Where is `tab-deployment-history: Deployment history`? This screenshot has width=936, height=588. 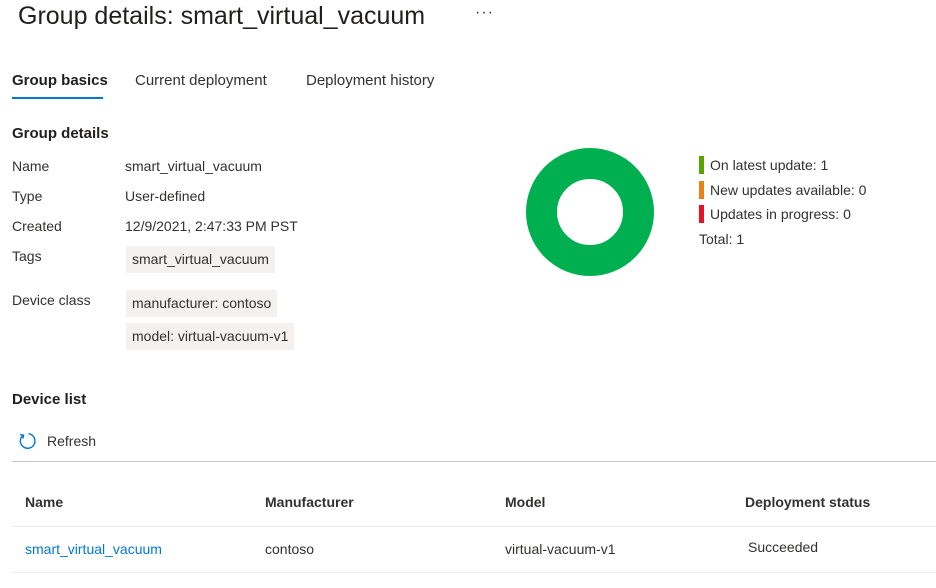
tab-deployment-history: Deployment history is located at coordinates (370, 80).